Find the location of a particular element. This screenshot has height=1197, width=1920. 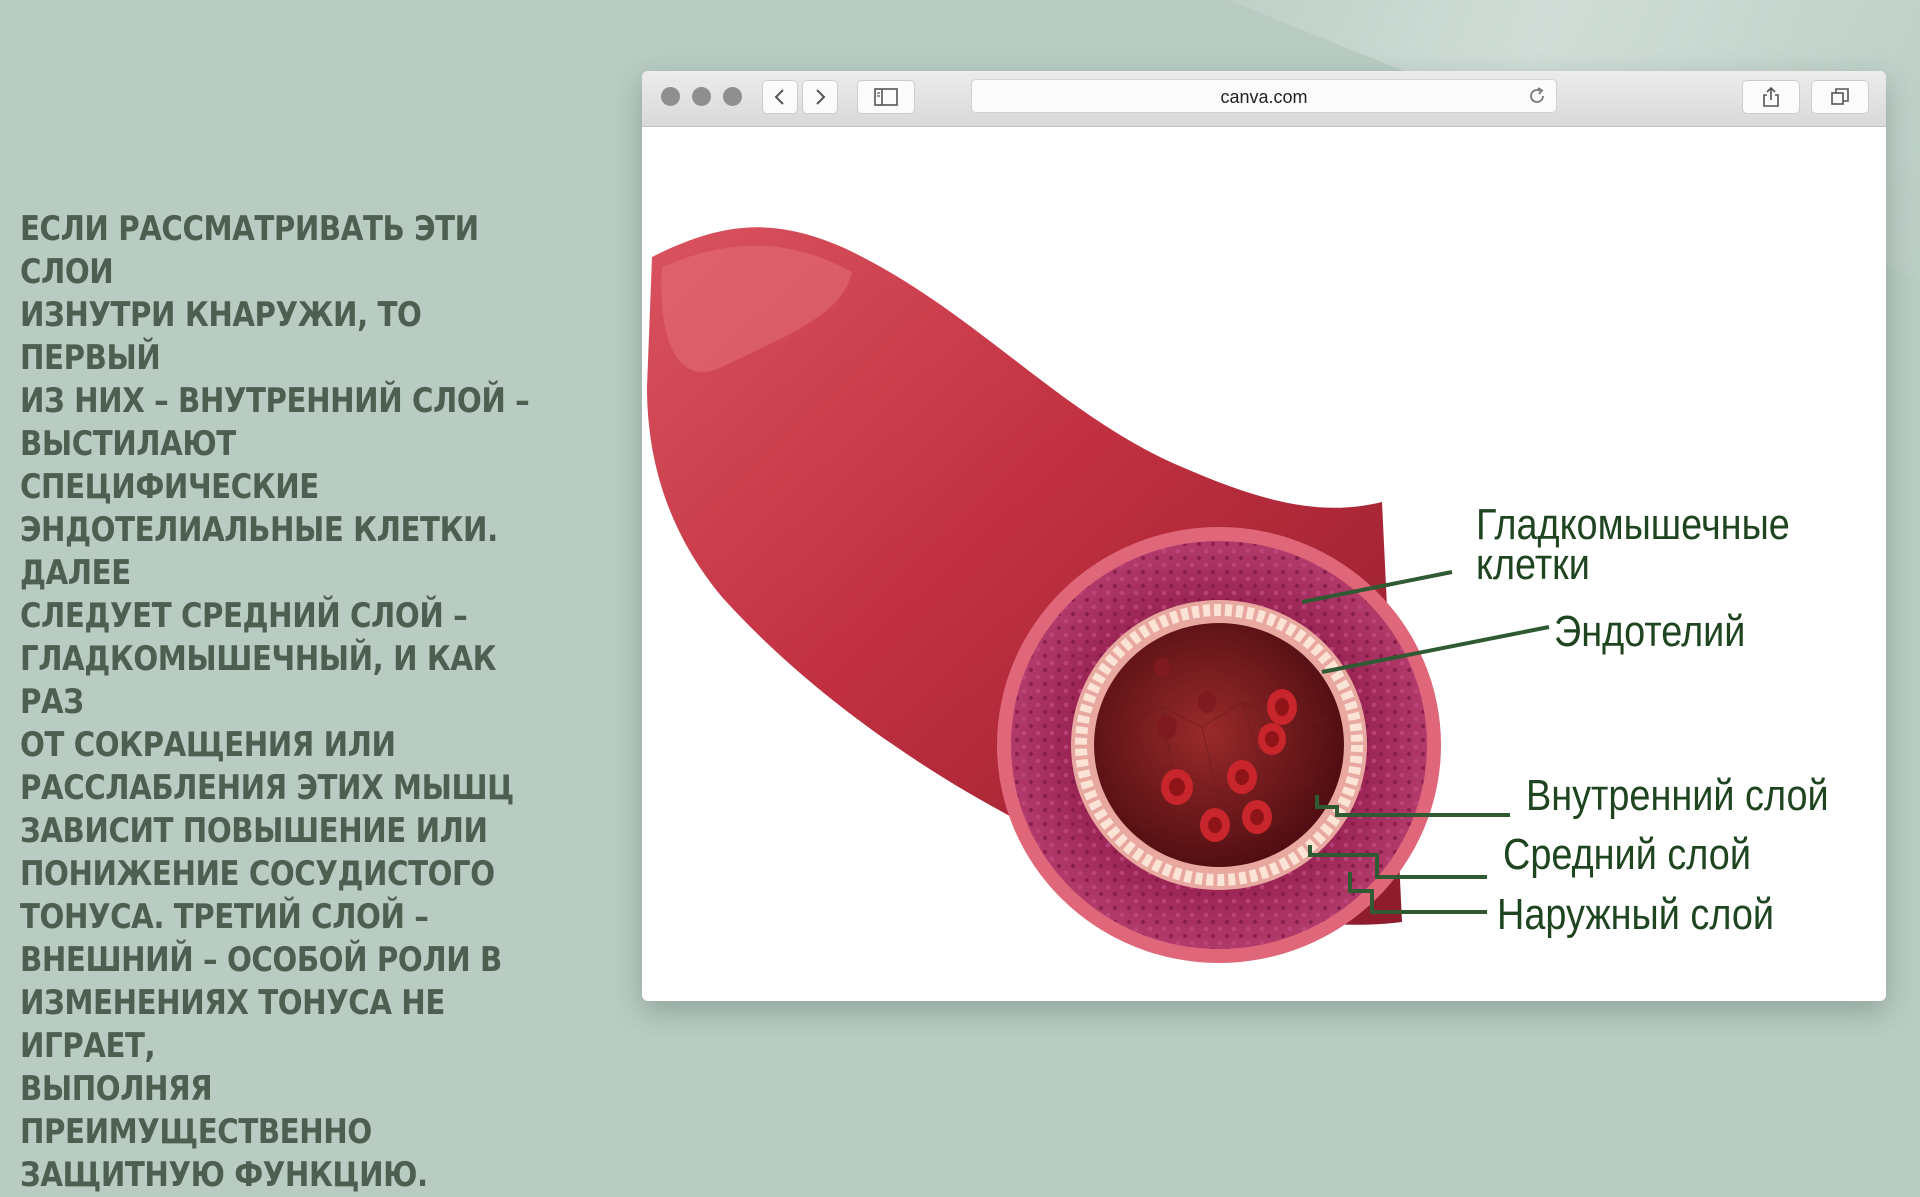

reload-icon is located at coordinates (1537, 96).